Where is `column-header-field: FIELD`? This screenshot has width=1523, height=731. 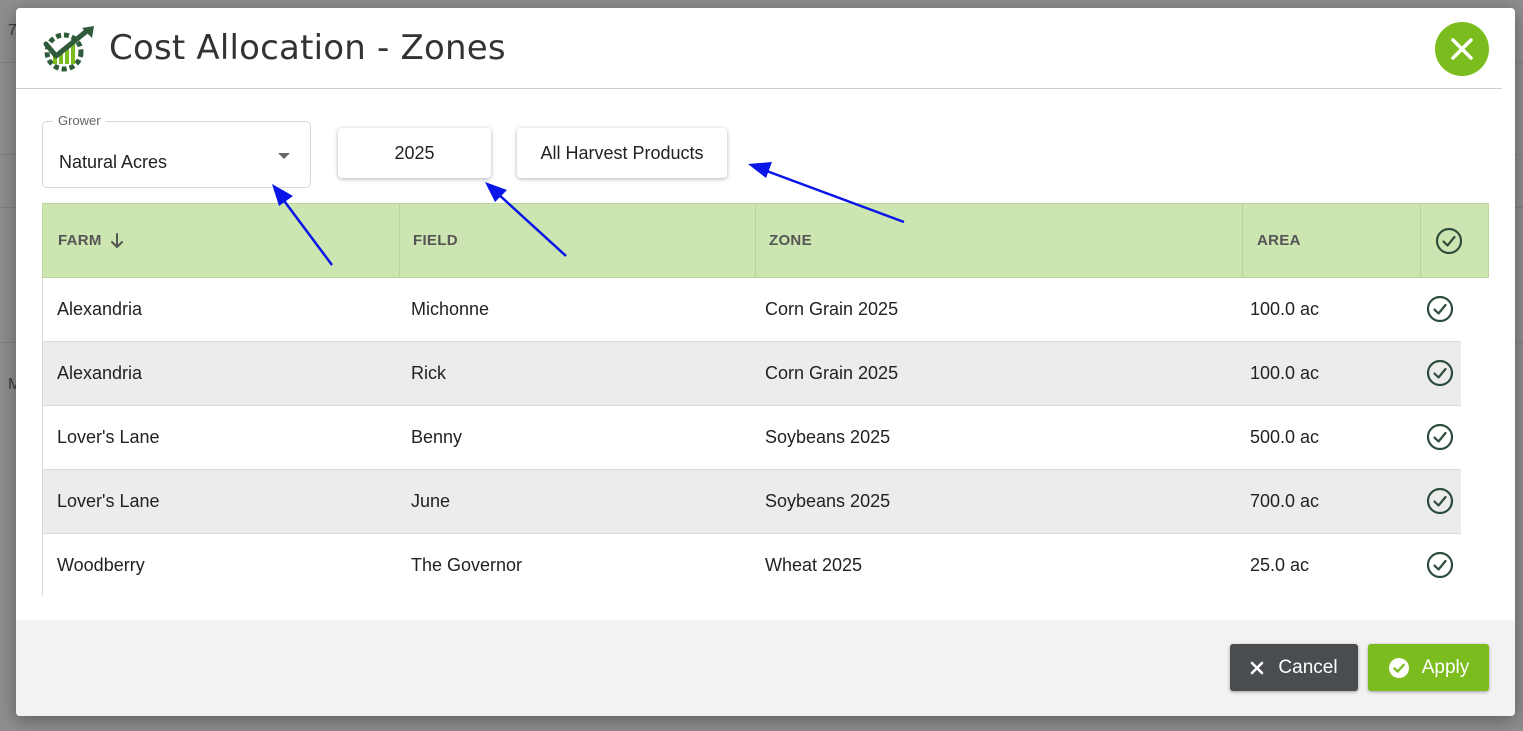 column-header-field: FIELD is located at coordinates (435, 240).